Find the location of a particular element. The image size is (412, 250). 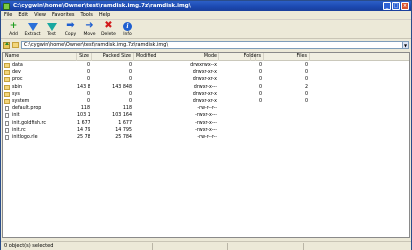

item-name: sbin is located at coordinates (17, 87).